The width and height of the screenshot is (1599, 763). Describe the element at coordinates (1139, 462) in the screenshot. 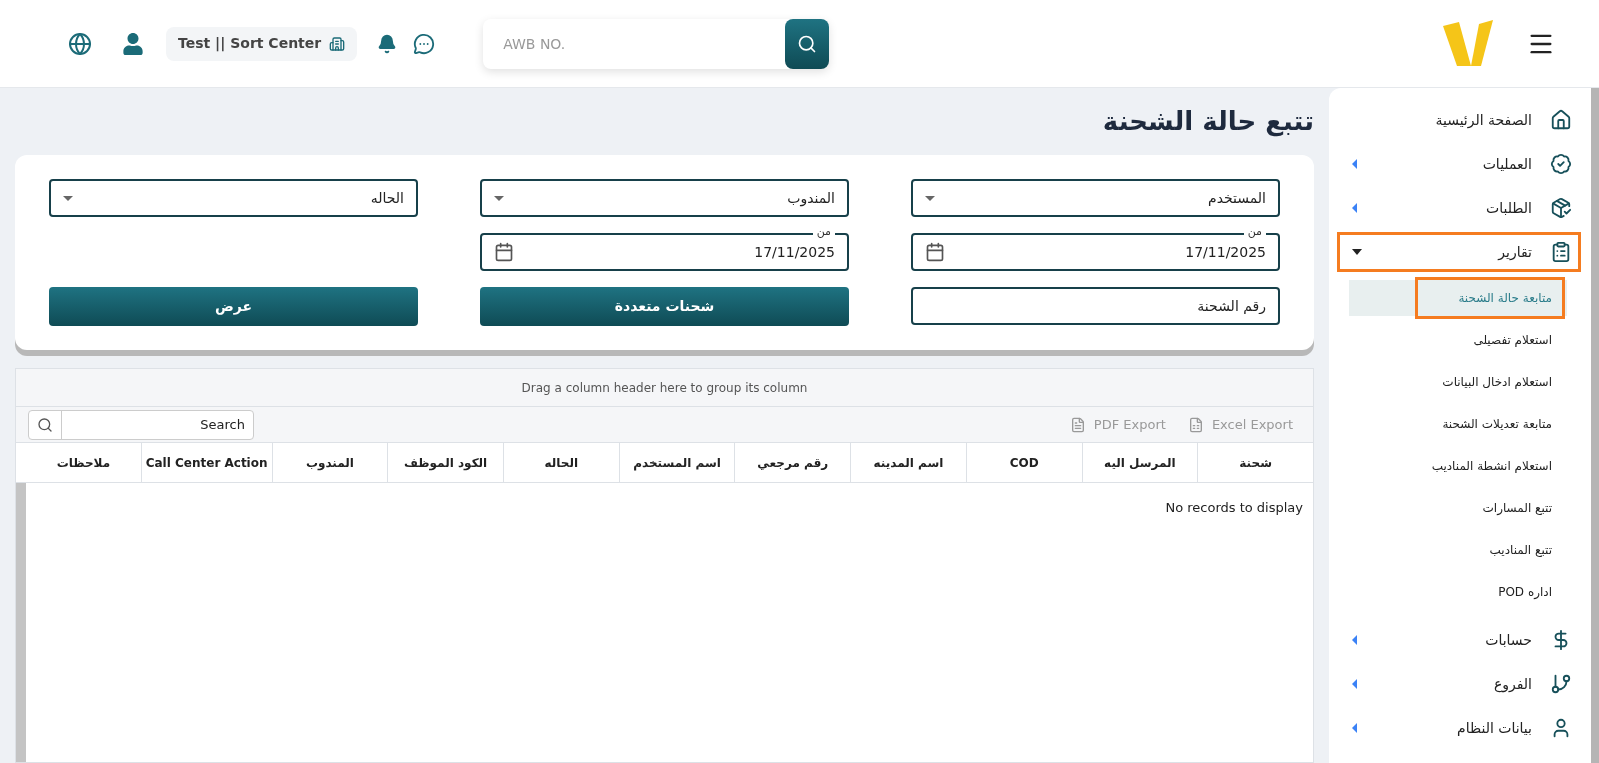

I see `column-header: المرسل اليه` at that location.